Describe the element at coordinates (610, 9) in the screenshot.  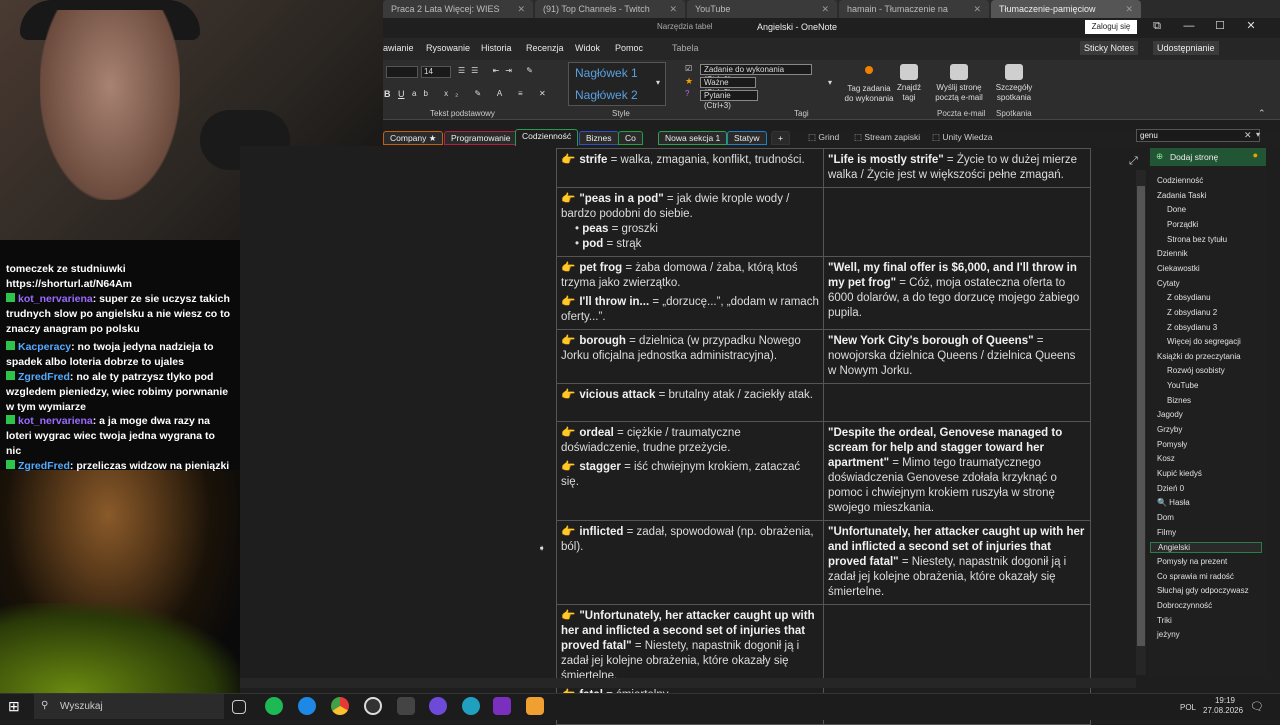
I see `browser-tab: (91) Top Channels - Twitch ✕` at that location.